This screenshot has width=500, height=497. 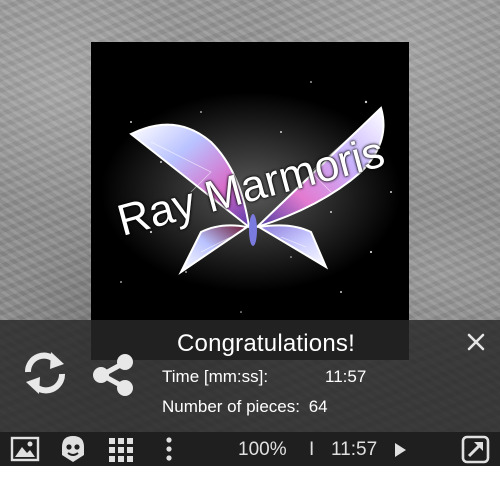 I want to click on ghost-button, so click(x=73, y=449).